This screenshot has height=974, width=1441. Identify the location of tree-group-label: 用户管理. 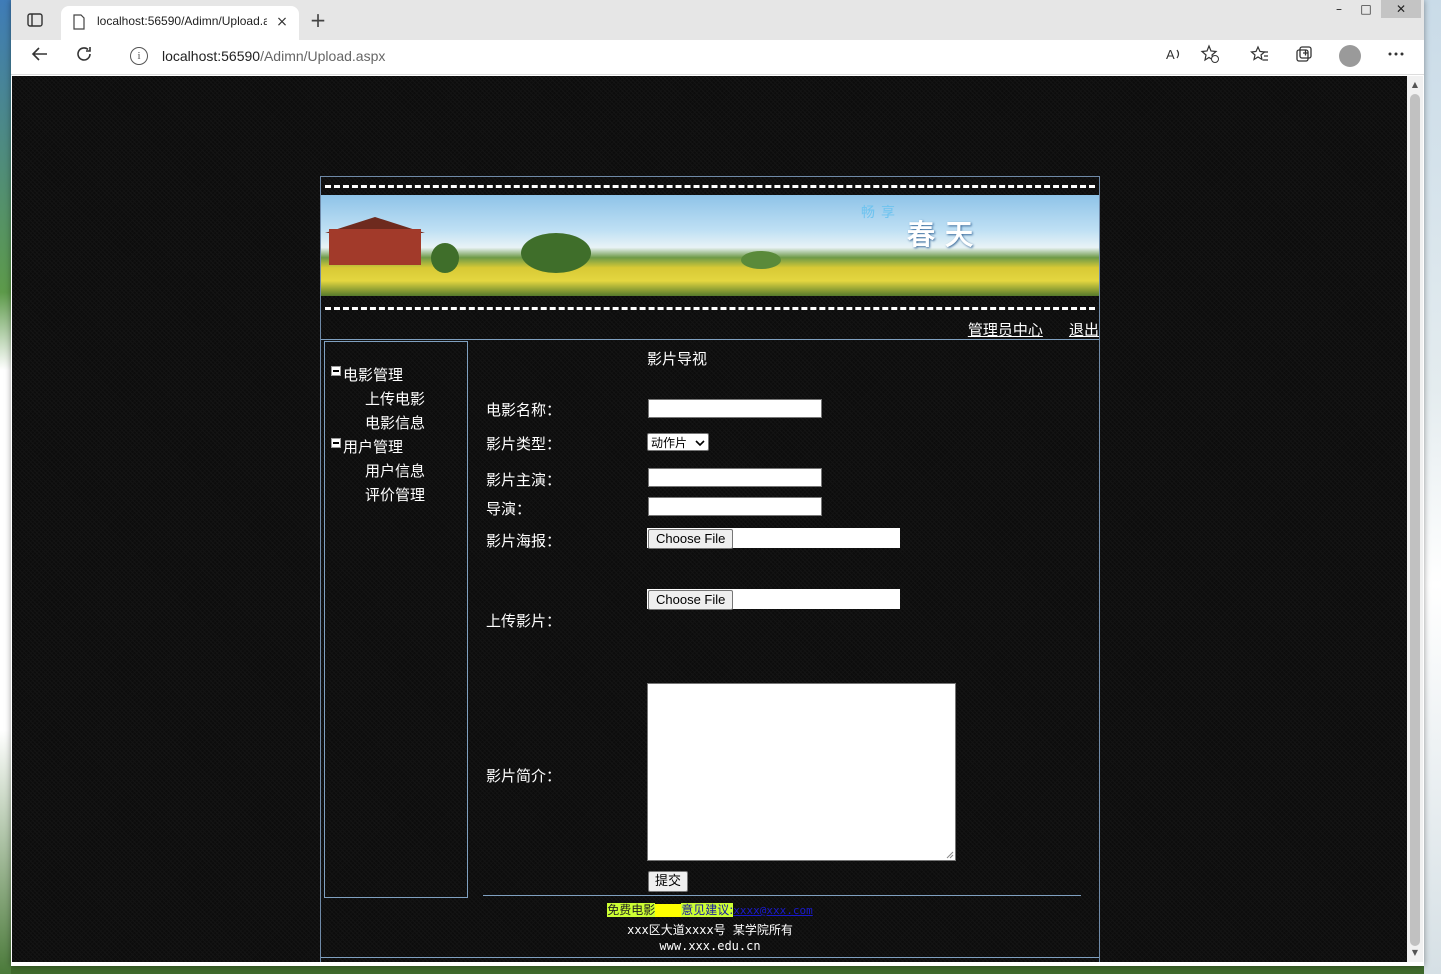
(373, 447).